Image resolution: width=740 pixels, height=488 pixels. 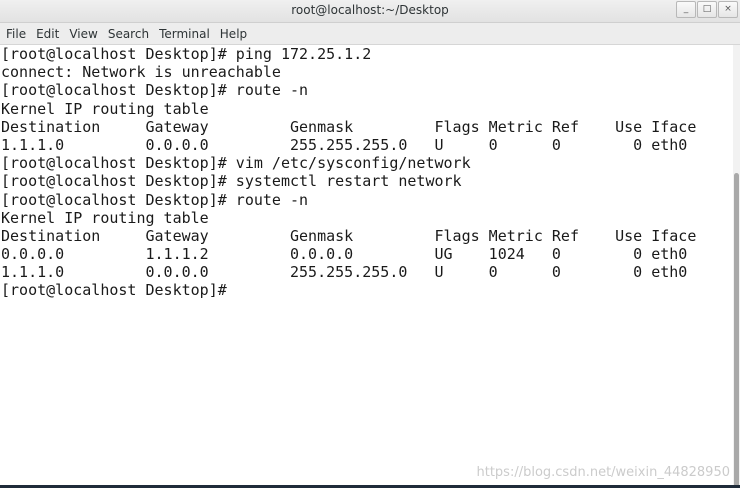 I want to click on maximize-button: □, so click(x=707, y=9).